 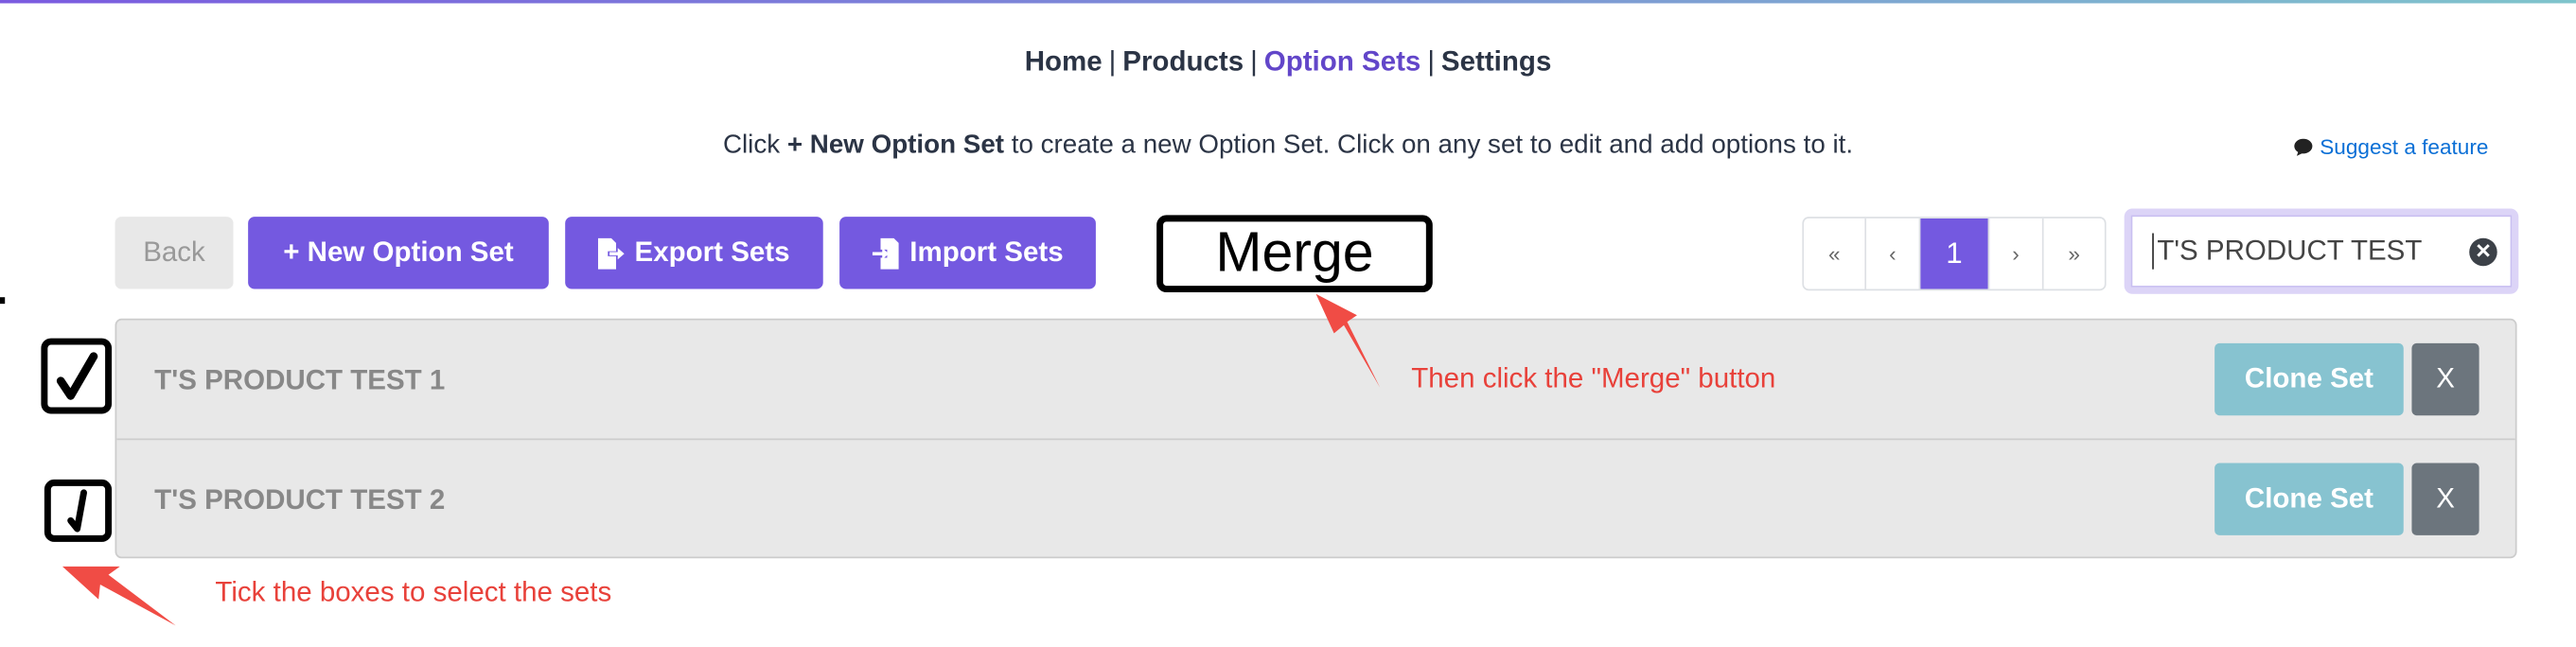 I want to click on tick-hint: Tick the boxes to select the sets, so click(x=413, y=592).